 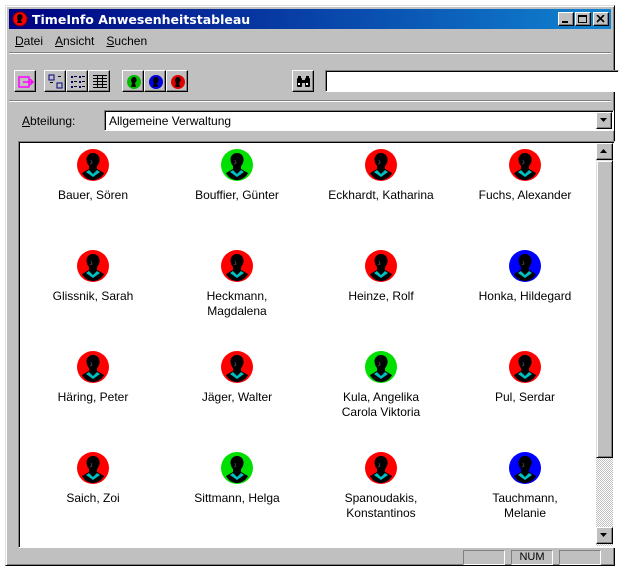 What do you see at coordinates (237, 397) in the screenshot?
I see `employee-name: Jäger, Walter` at bounding box center [237, 397].